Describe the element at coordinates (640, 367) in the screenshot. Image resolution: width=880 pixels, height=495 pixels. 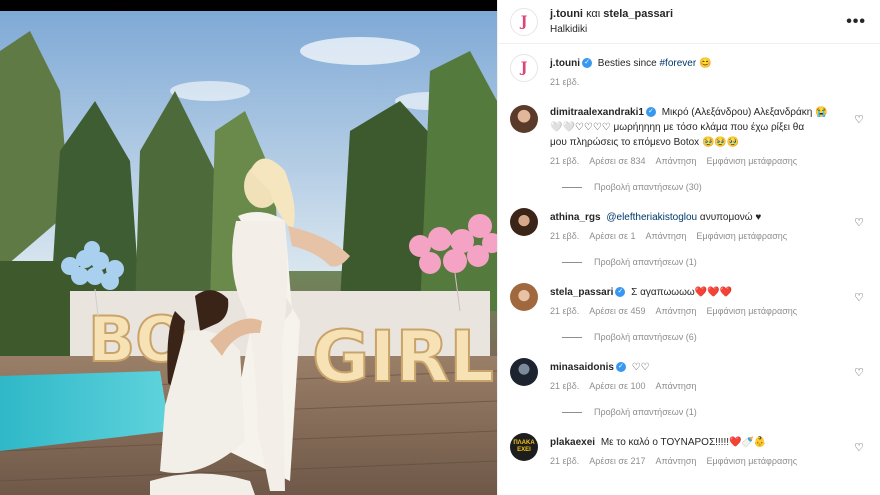
I see `comment-text: ♡♡` at that location.